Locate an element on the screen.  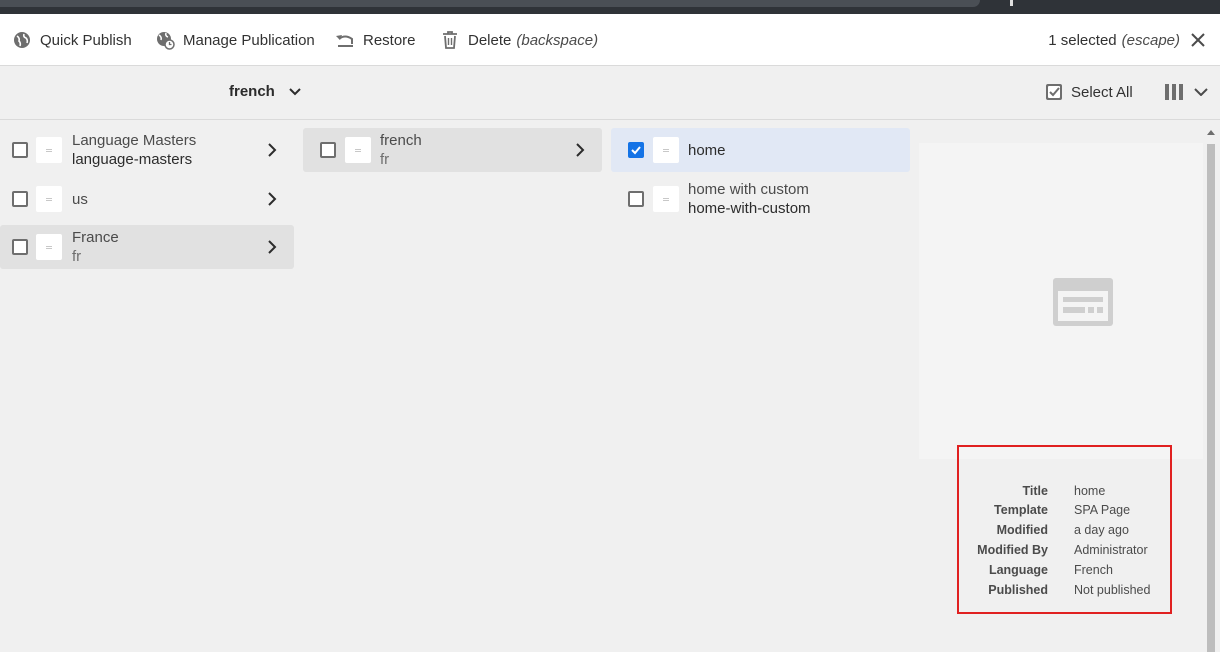
shell-header-strip is located at coordinates (610, 7).